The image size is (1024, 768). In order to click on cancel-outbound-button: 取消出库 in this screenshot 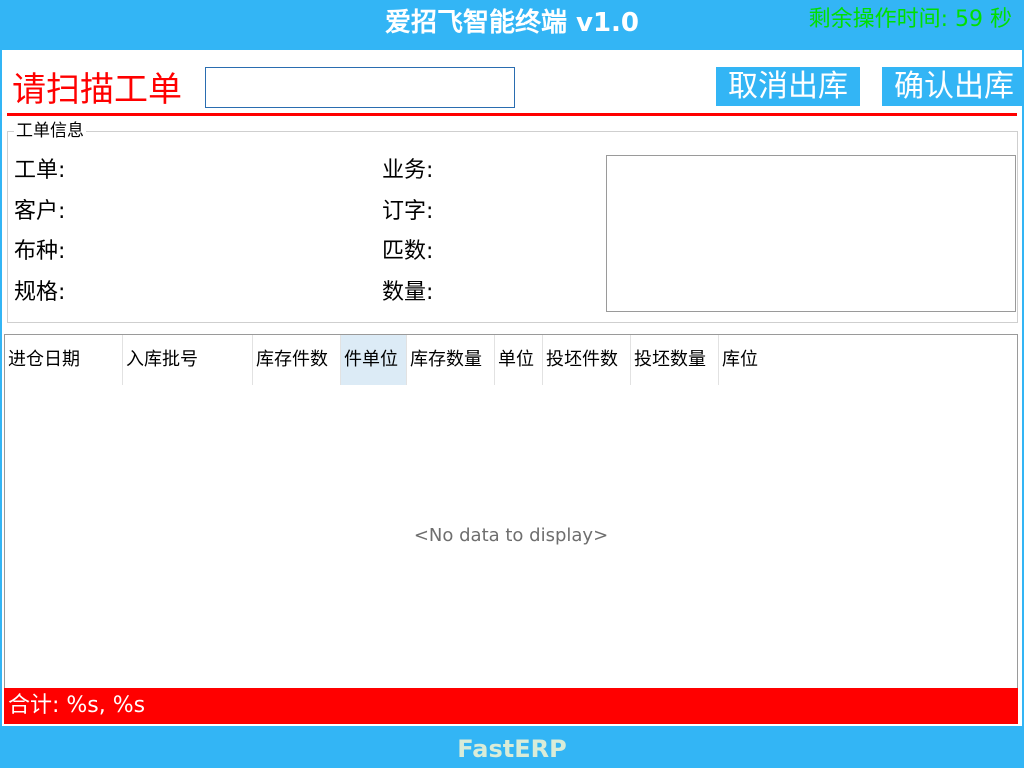, I will do `click(788, 86)`.